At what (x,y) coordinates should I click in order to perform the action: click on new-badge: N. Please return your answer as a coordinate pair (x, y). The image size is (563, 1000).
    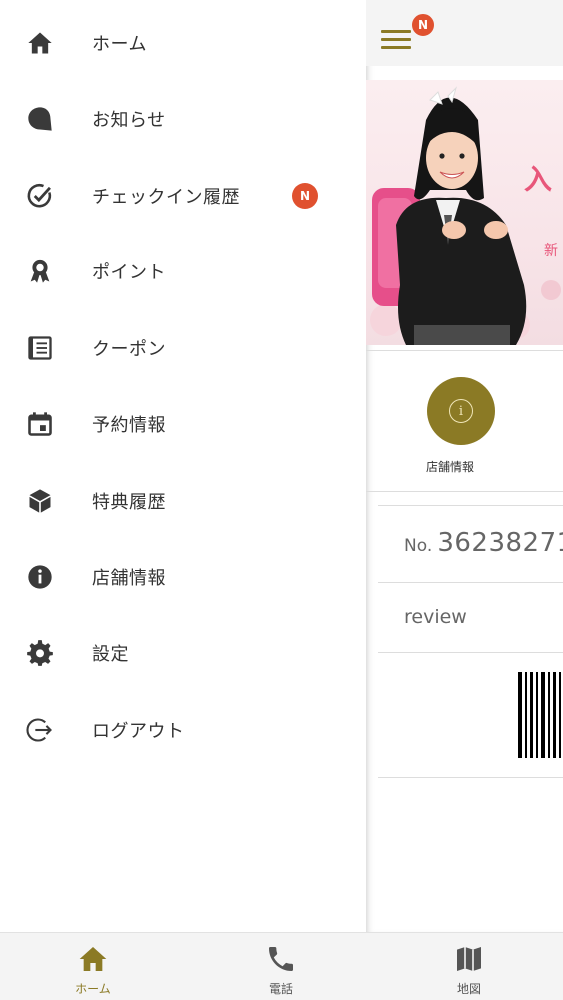
    Looking at the image, I should click on (305, 196).